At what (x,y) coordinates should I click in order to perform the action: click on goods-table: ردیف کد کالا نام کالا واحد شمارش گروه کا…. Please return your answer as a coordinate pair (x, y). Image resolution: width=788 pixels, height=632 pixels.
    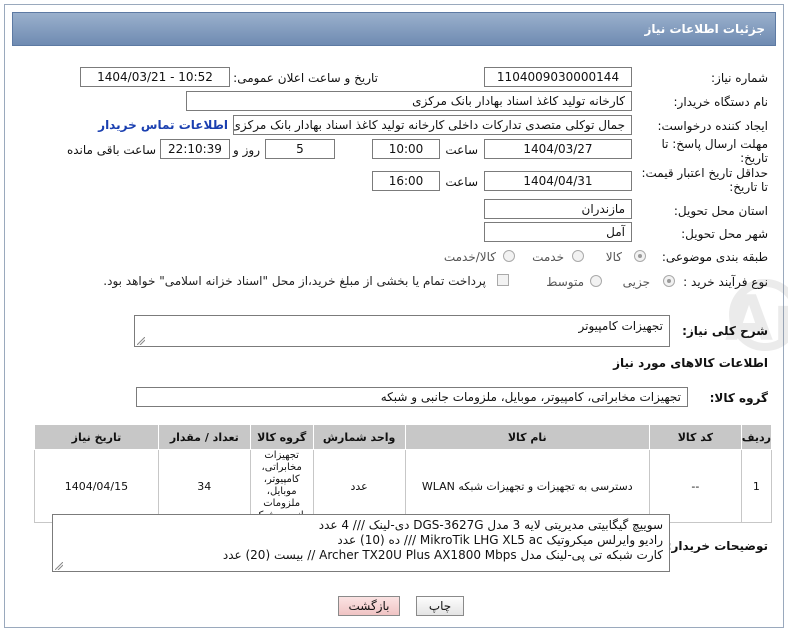
    Looking at the image, I should click on (403, 473).